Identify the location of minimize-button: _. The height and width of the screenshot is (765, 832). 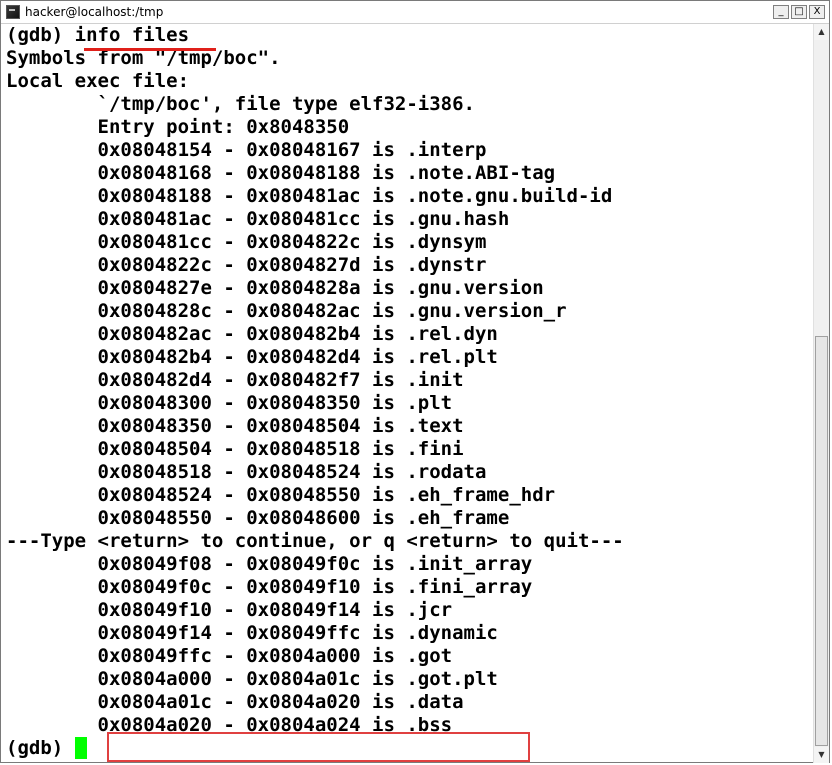
(781, 12).